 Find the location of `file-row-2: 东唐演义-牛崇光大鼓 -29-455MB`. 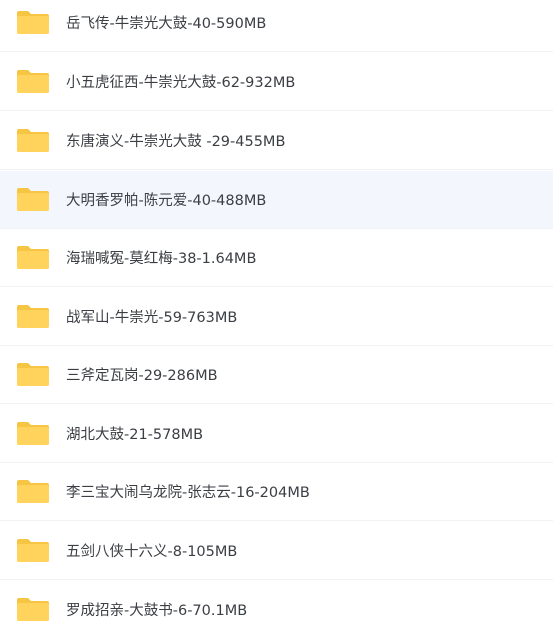

file-row-2: 东唐演义-牛崇光大鼓 -29-455MB is located at coordinates (276, 141).